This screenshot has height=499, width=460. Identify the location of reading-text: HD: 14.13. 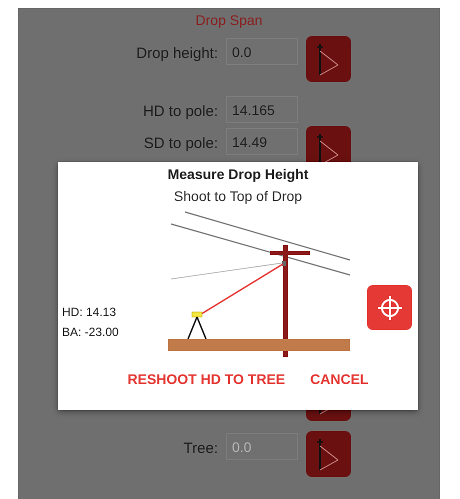
(90, 312).